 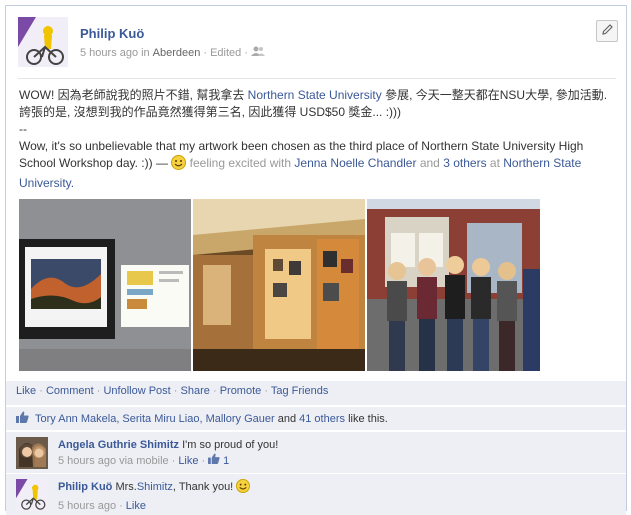 What do you see at coordinates (322, 419) in the screenshot?
I see `likers-others-link: 41 others` at bounding box center [322, 419].